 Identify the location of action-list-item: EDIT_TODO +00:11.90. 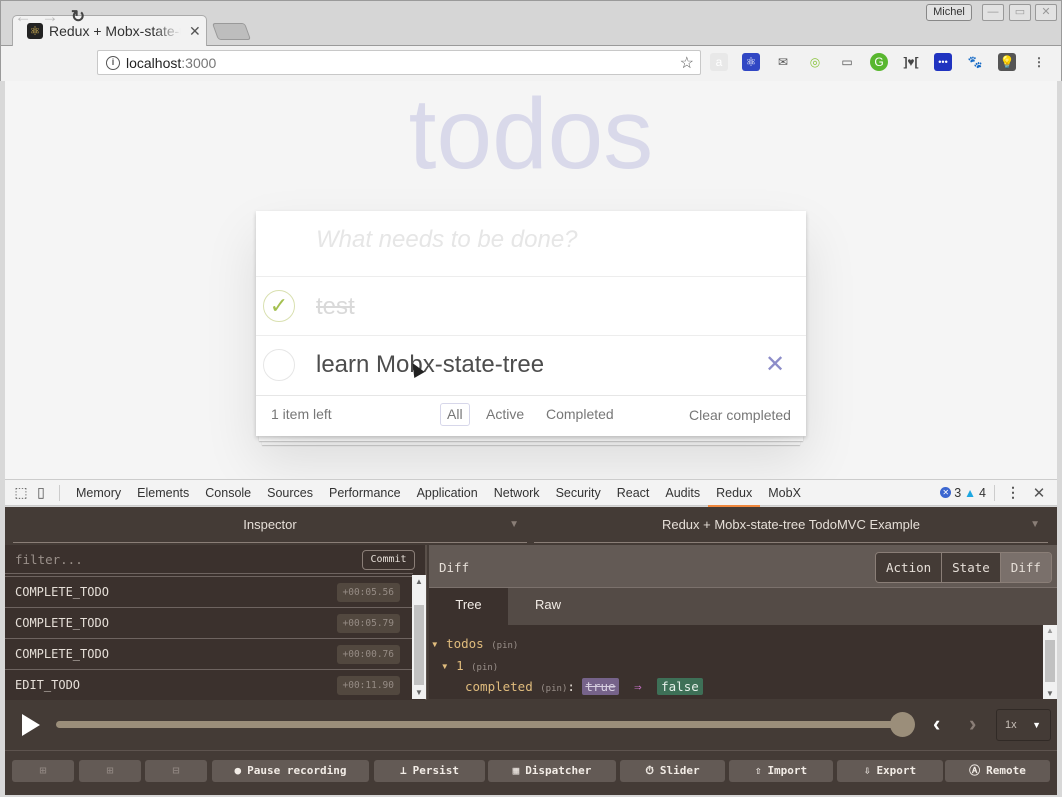
(209, 684).